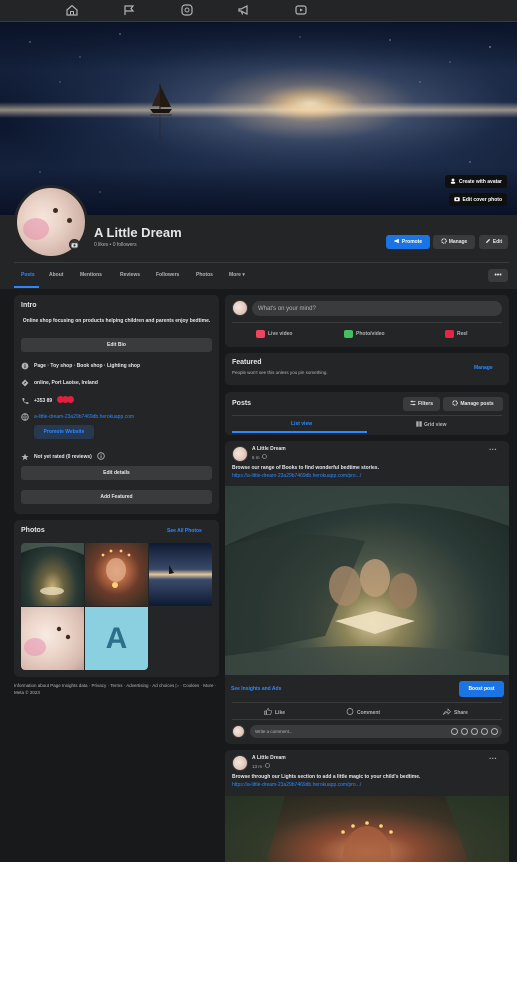  I want to click on active-tab-indicator, so click(26, 287).